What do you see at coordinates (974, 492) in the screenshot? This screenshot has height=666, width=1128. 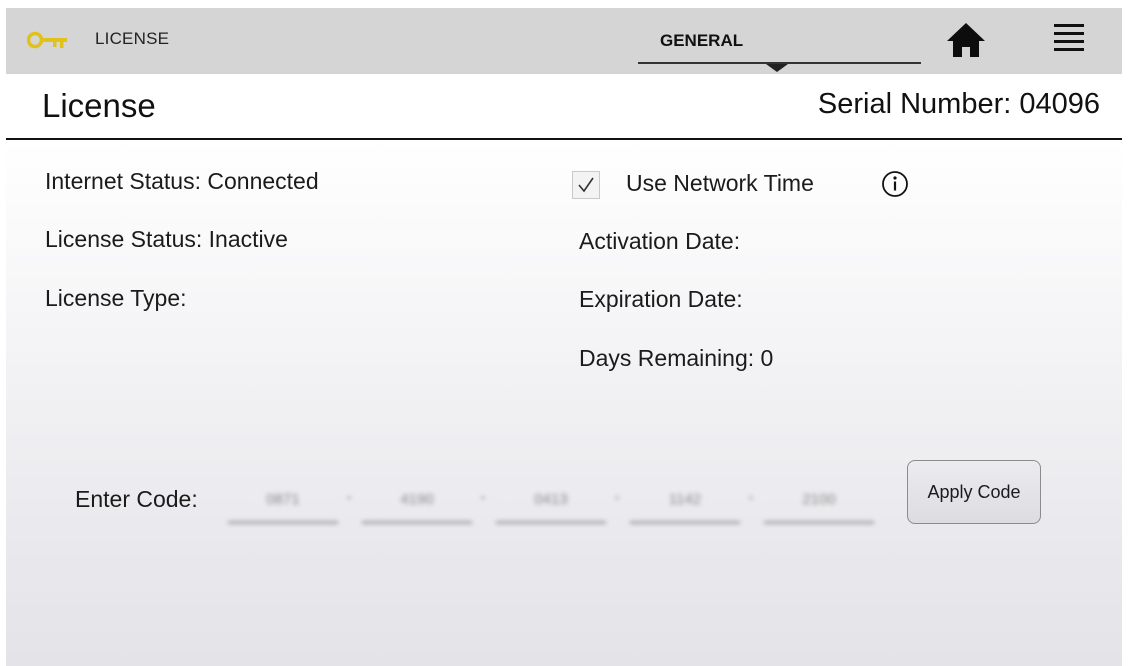 I see `apply-code-button: Apply Code` at bounding box center [974, 492].